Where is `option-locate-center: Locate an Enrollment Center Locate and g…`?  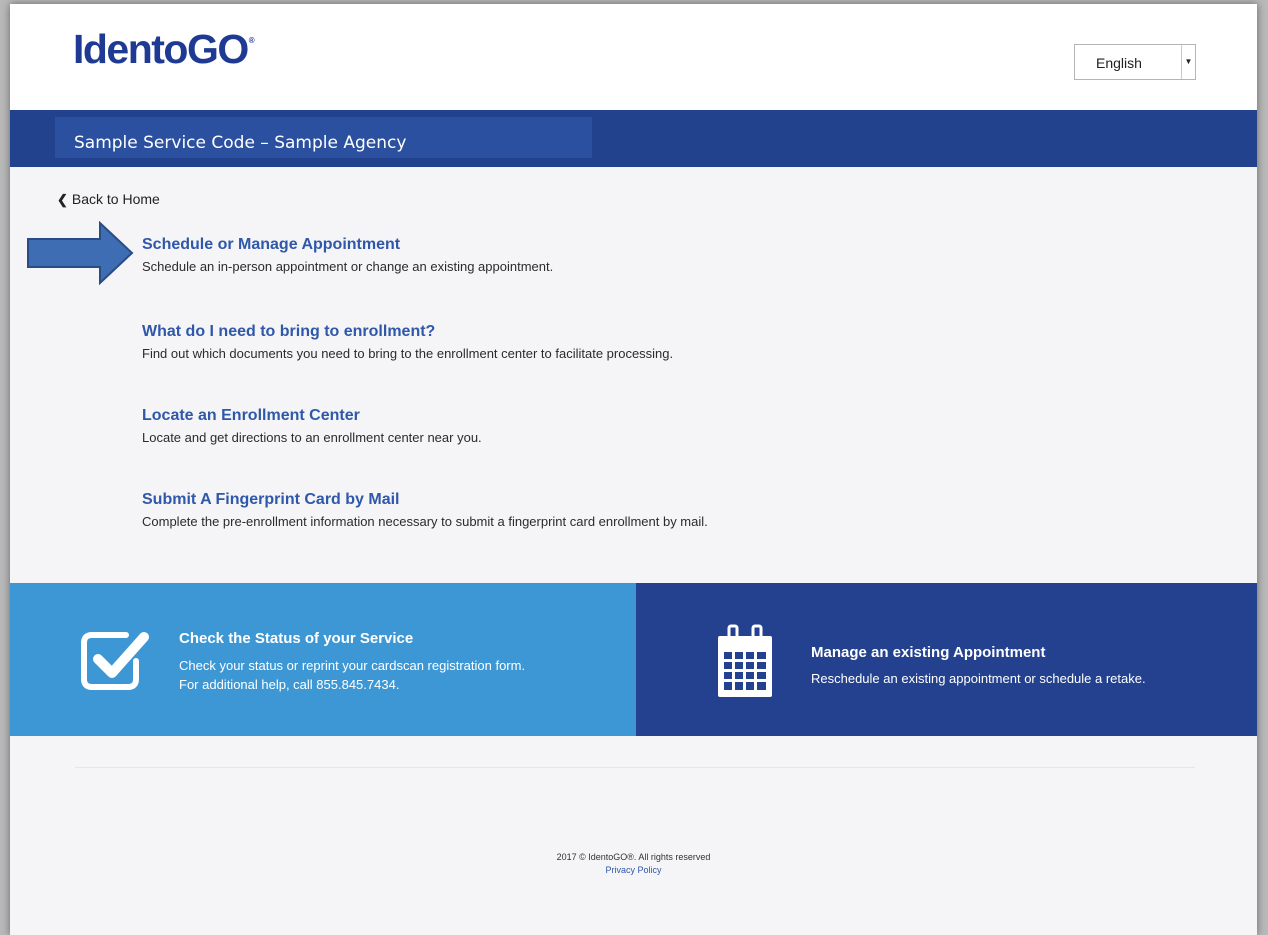 option-locate-center: Locate an Enrollment Center Locate and g… is located at coordinates (312, 426).